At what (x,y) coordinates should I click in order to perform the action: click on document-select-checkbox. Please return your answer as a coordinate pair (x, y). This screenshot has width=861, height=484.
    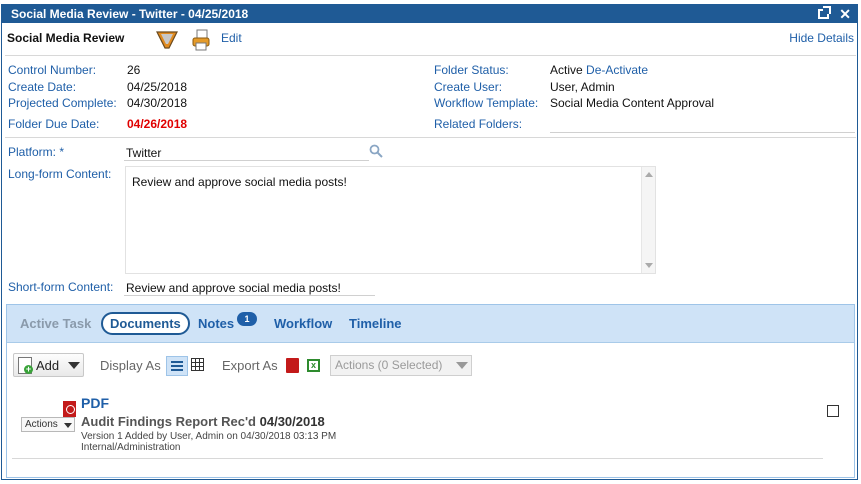
    Looking at the image, I should click on (833, 411).